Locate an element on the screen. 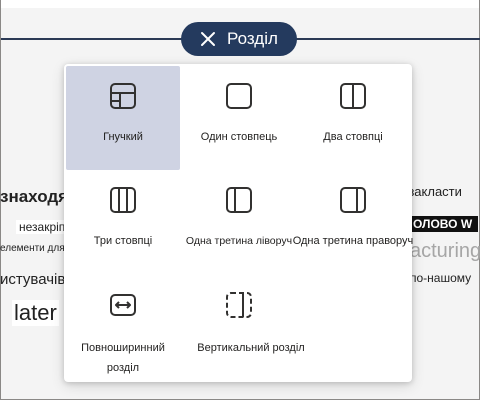  close-icon is located at coordinates (208, 39).